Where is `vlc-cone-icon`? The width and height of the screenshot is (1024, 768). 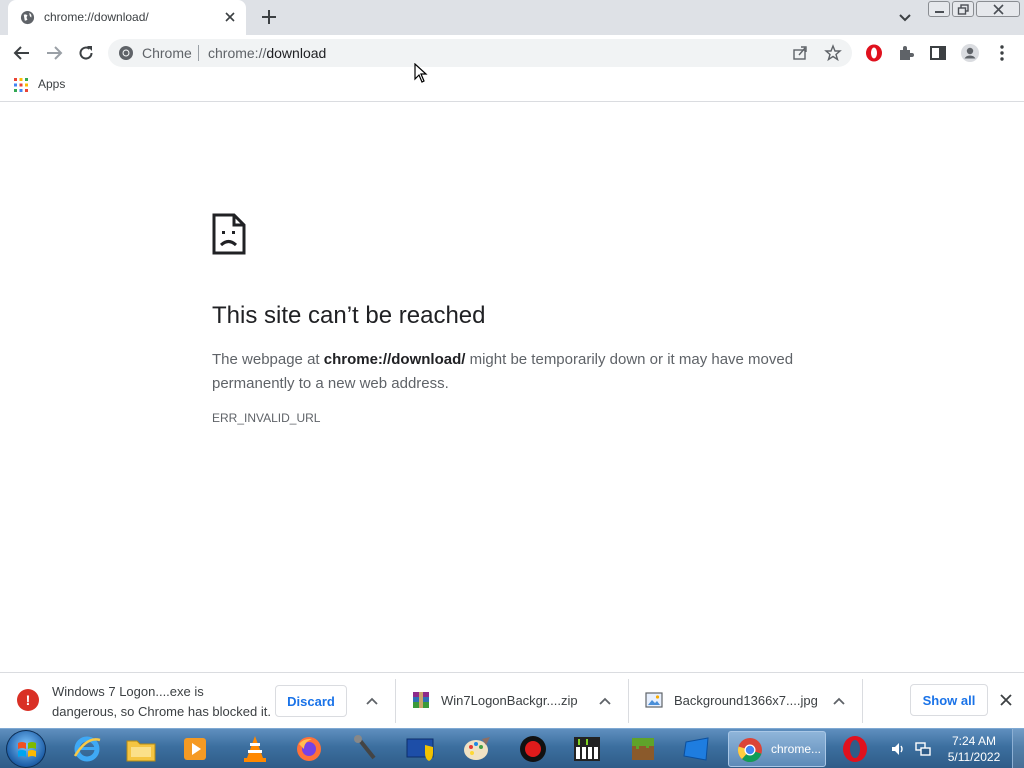
vlc-cone-icon is located at coordinates (255, 749).